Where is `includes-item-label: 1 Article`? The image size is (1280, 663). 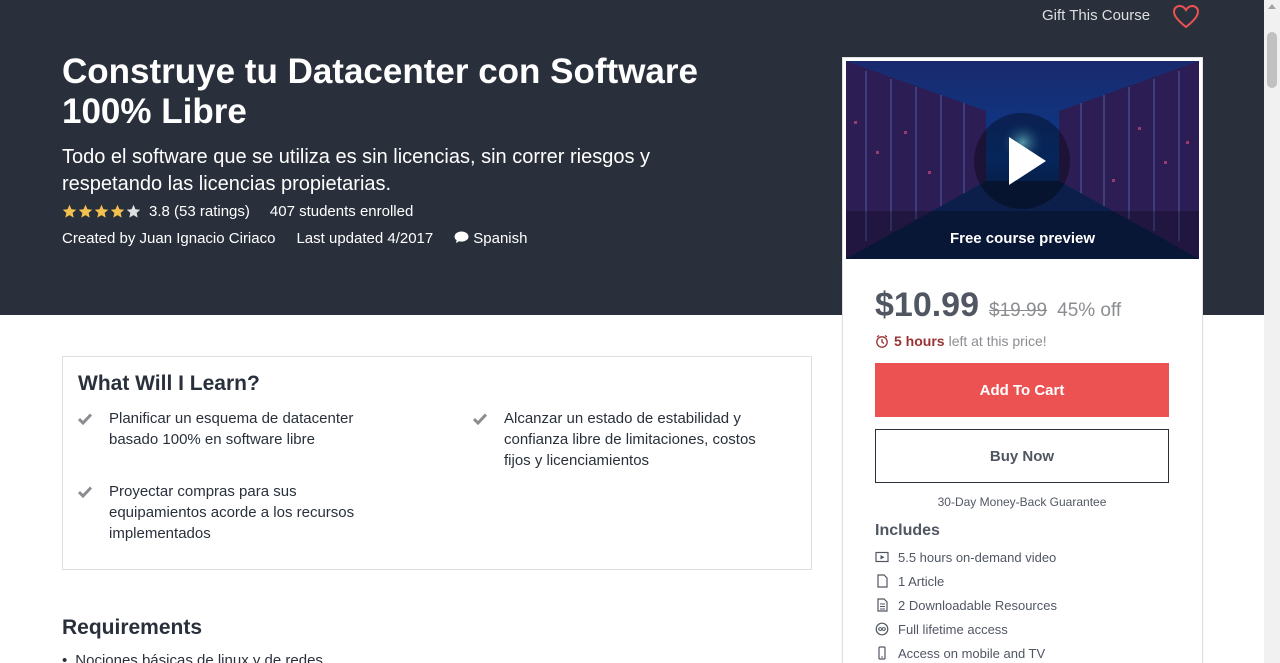
includes-item-label: 1 Article is located at coordinates (921, 581).